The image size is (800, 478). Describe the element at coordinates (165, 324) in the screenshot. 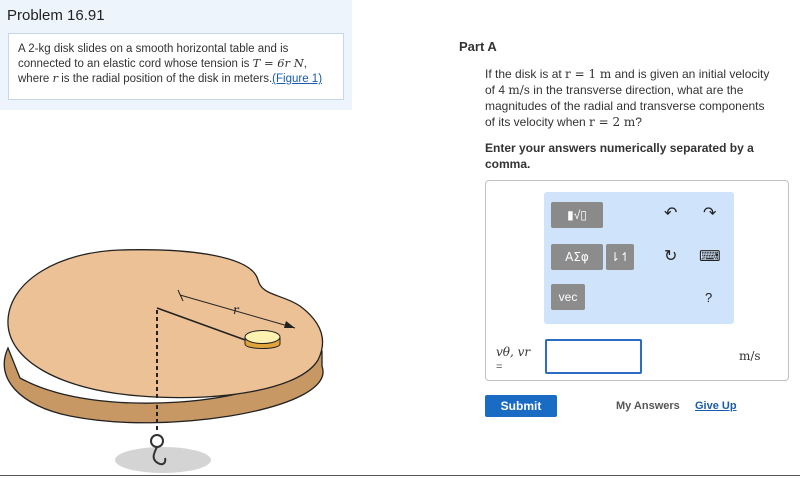

I see `table-top` at that location.